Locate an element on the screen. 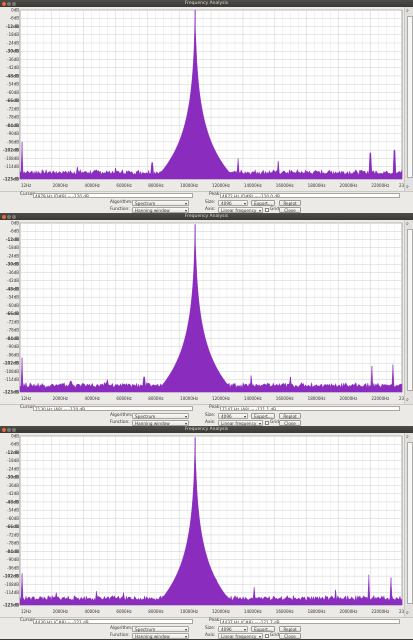 The height and width of the screenshot is (640, 413). cursor-readout: 4430 Hz (C#8) = -121 dB is located at coordinates (113, 621).